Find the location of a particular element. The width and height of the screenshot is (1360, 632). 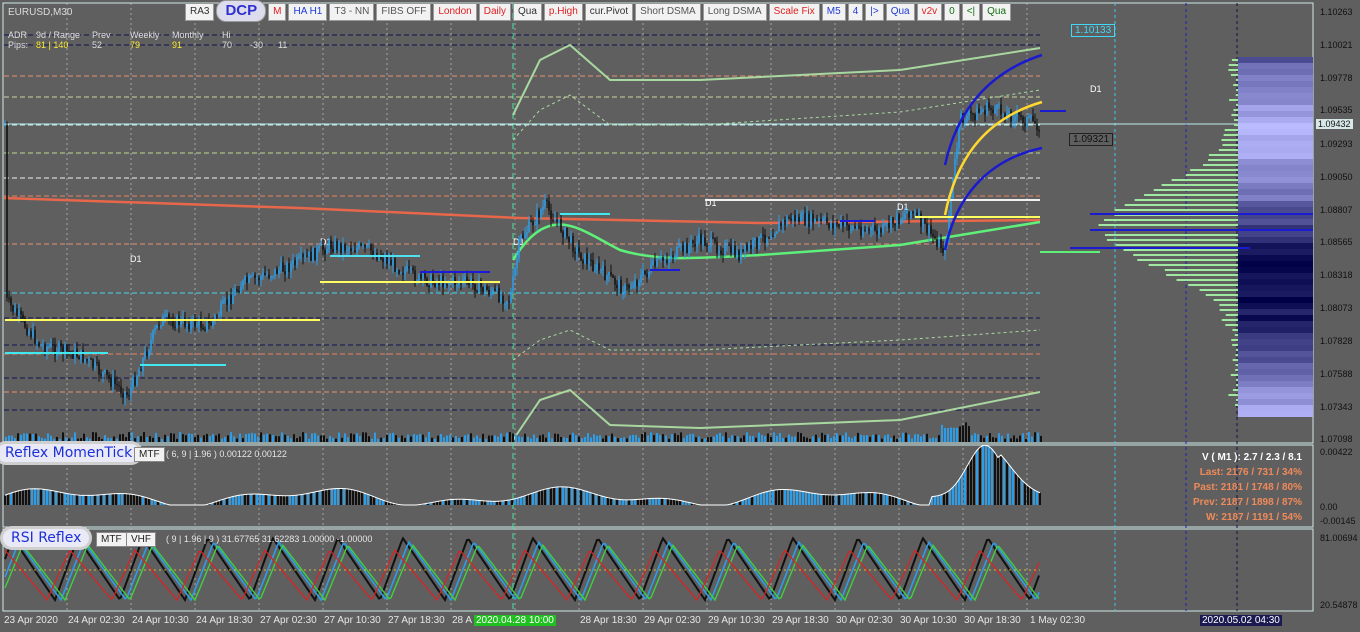

momentum-axis-zero: 0.00 is located at coordinates (1329, 507).